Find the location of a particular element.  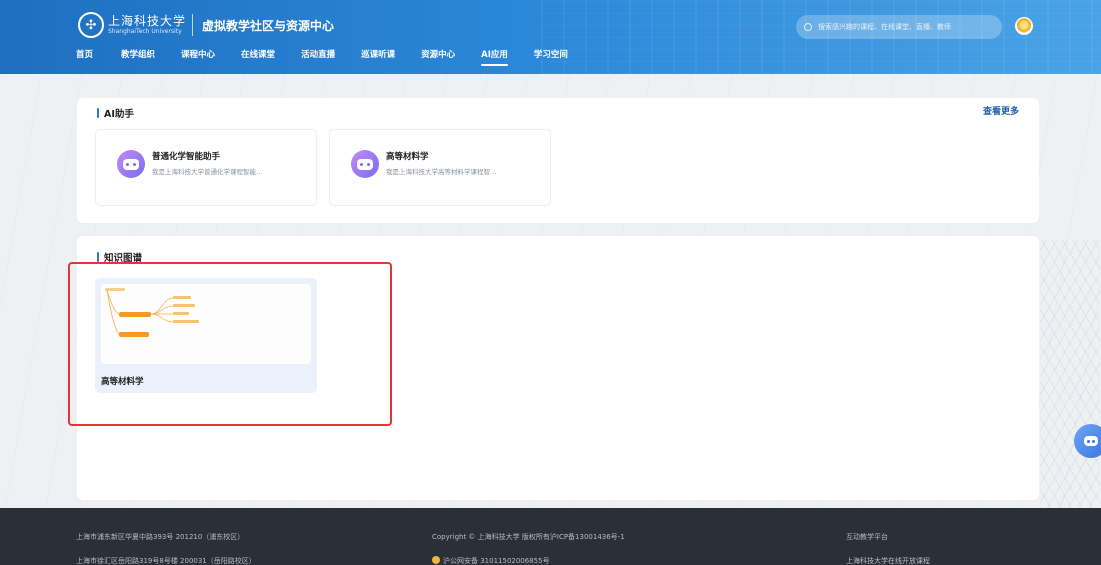

search-icon is located at coordinates (808, 27).